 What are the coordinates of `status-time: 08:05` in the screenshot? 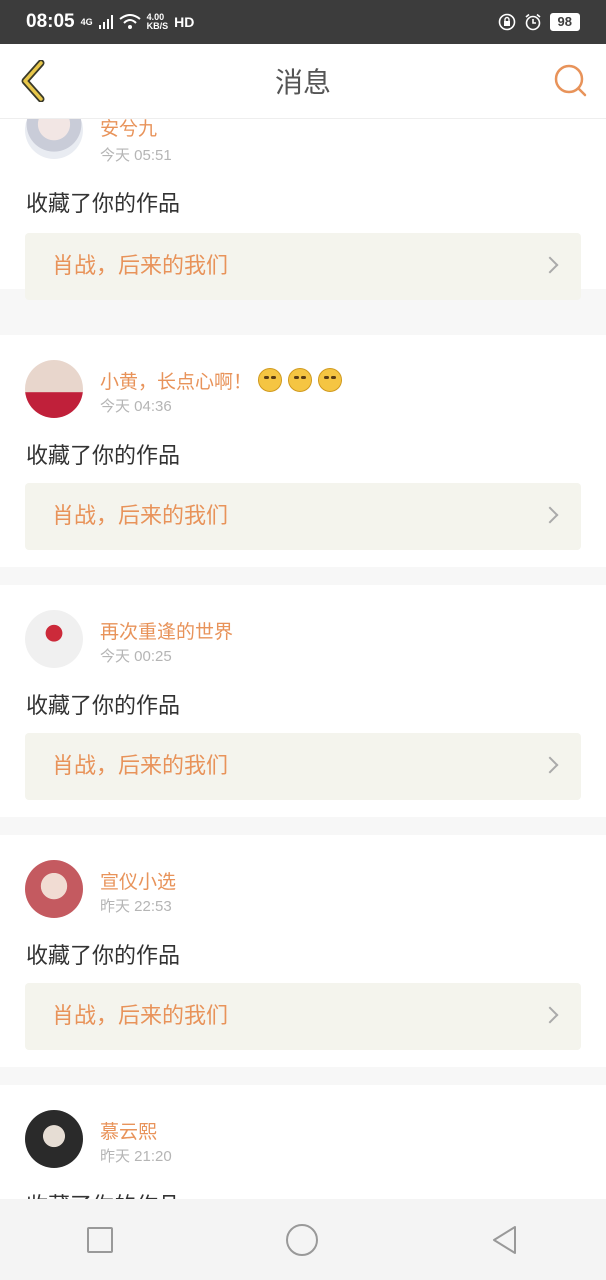 It's located at (50, 21).